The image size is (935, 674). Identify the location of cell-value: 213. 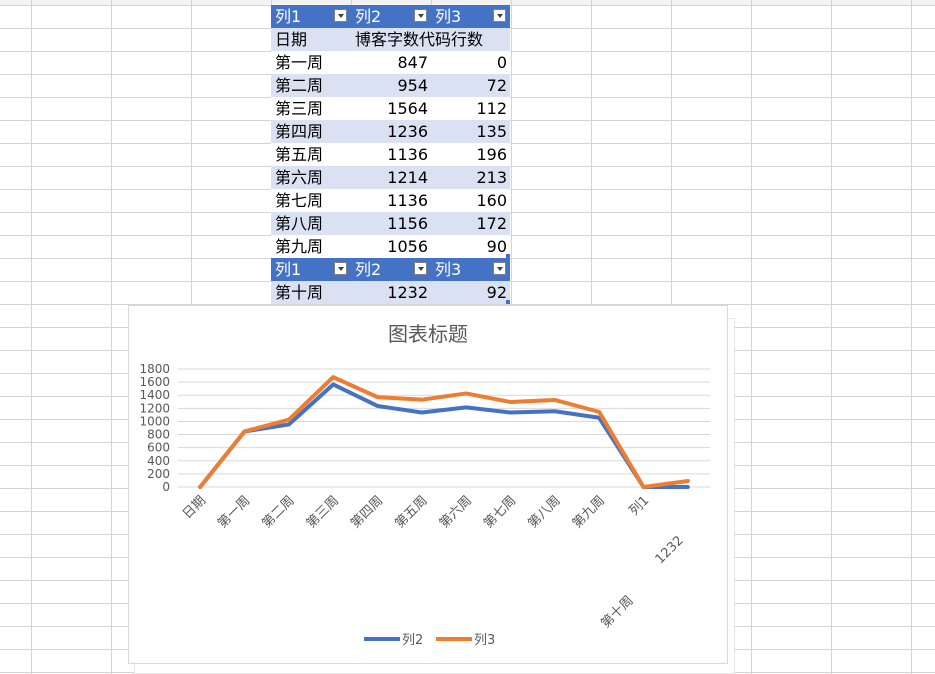
(491, 177).